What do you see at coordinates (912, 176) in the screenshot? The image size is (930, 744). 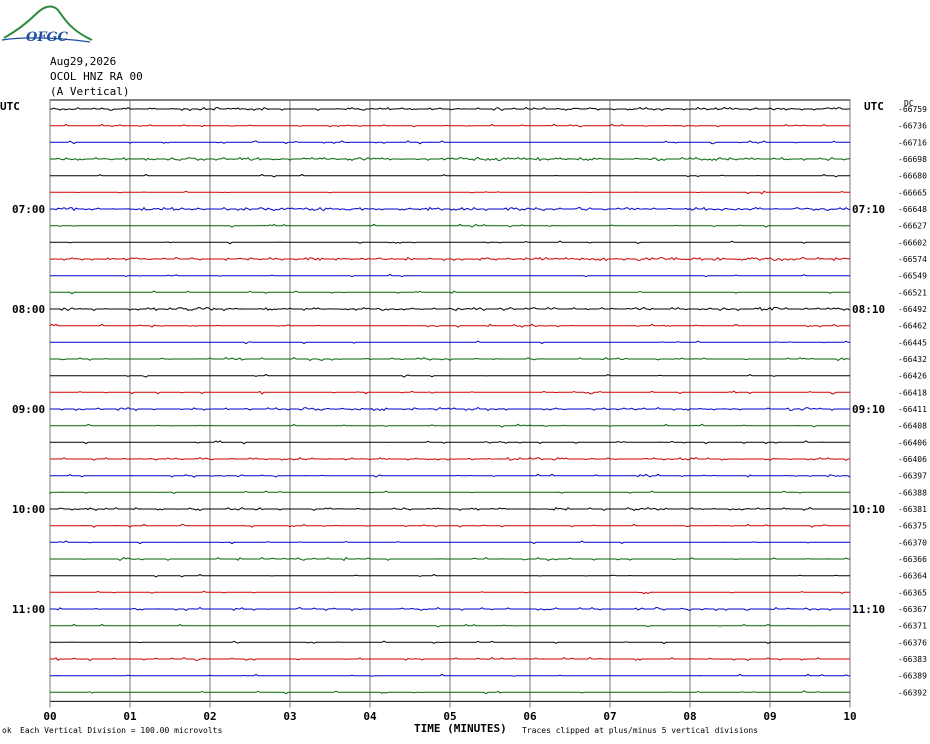 I see `dc-offset-label: -66680` at bounding box center [912, 176].